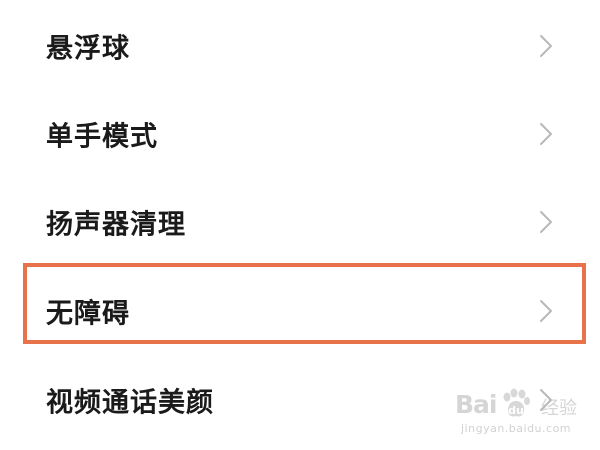  I want to click on settings-item-label: 悬浮球, so click(88, 49).